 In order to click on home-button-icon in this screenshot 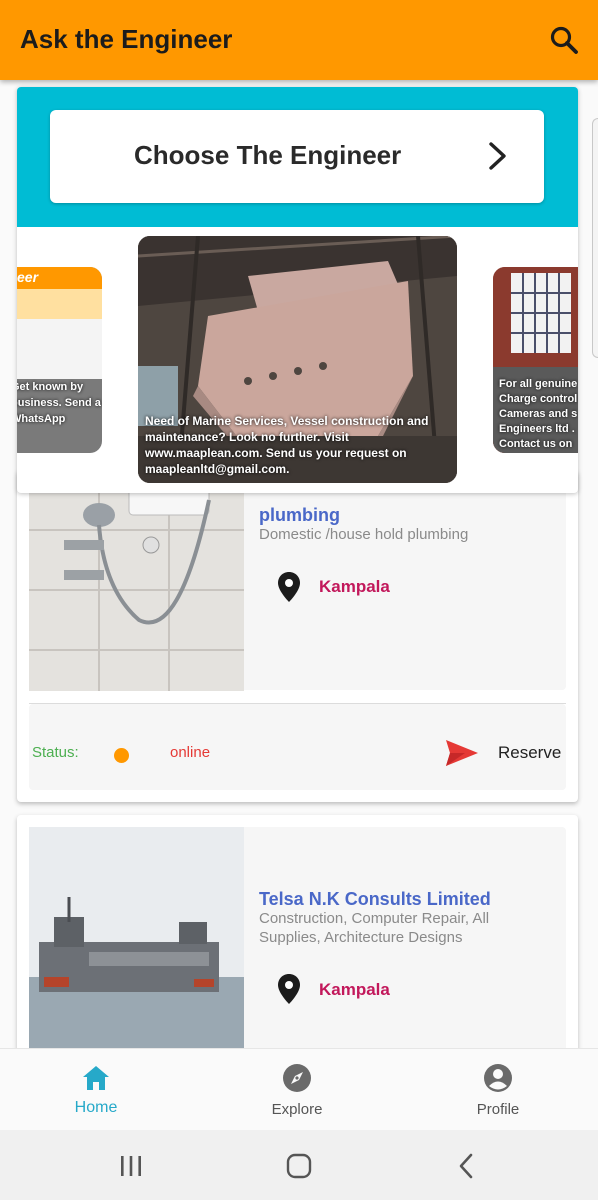, I will do `click(299, 1166)`.